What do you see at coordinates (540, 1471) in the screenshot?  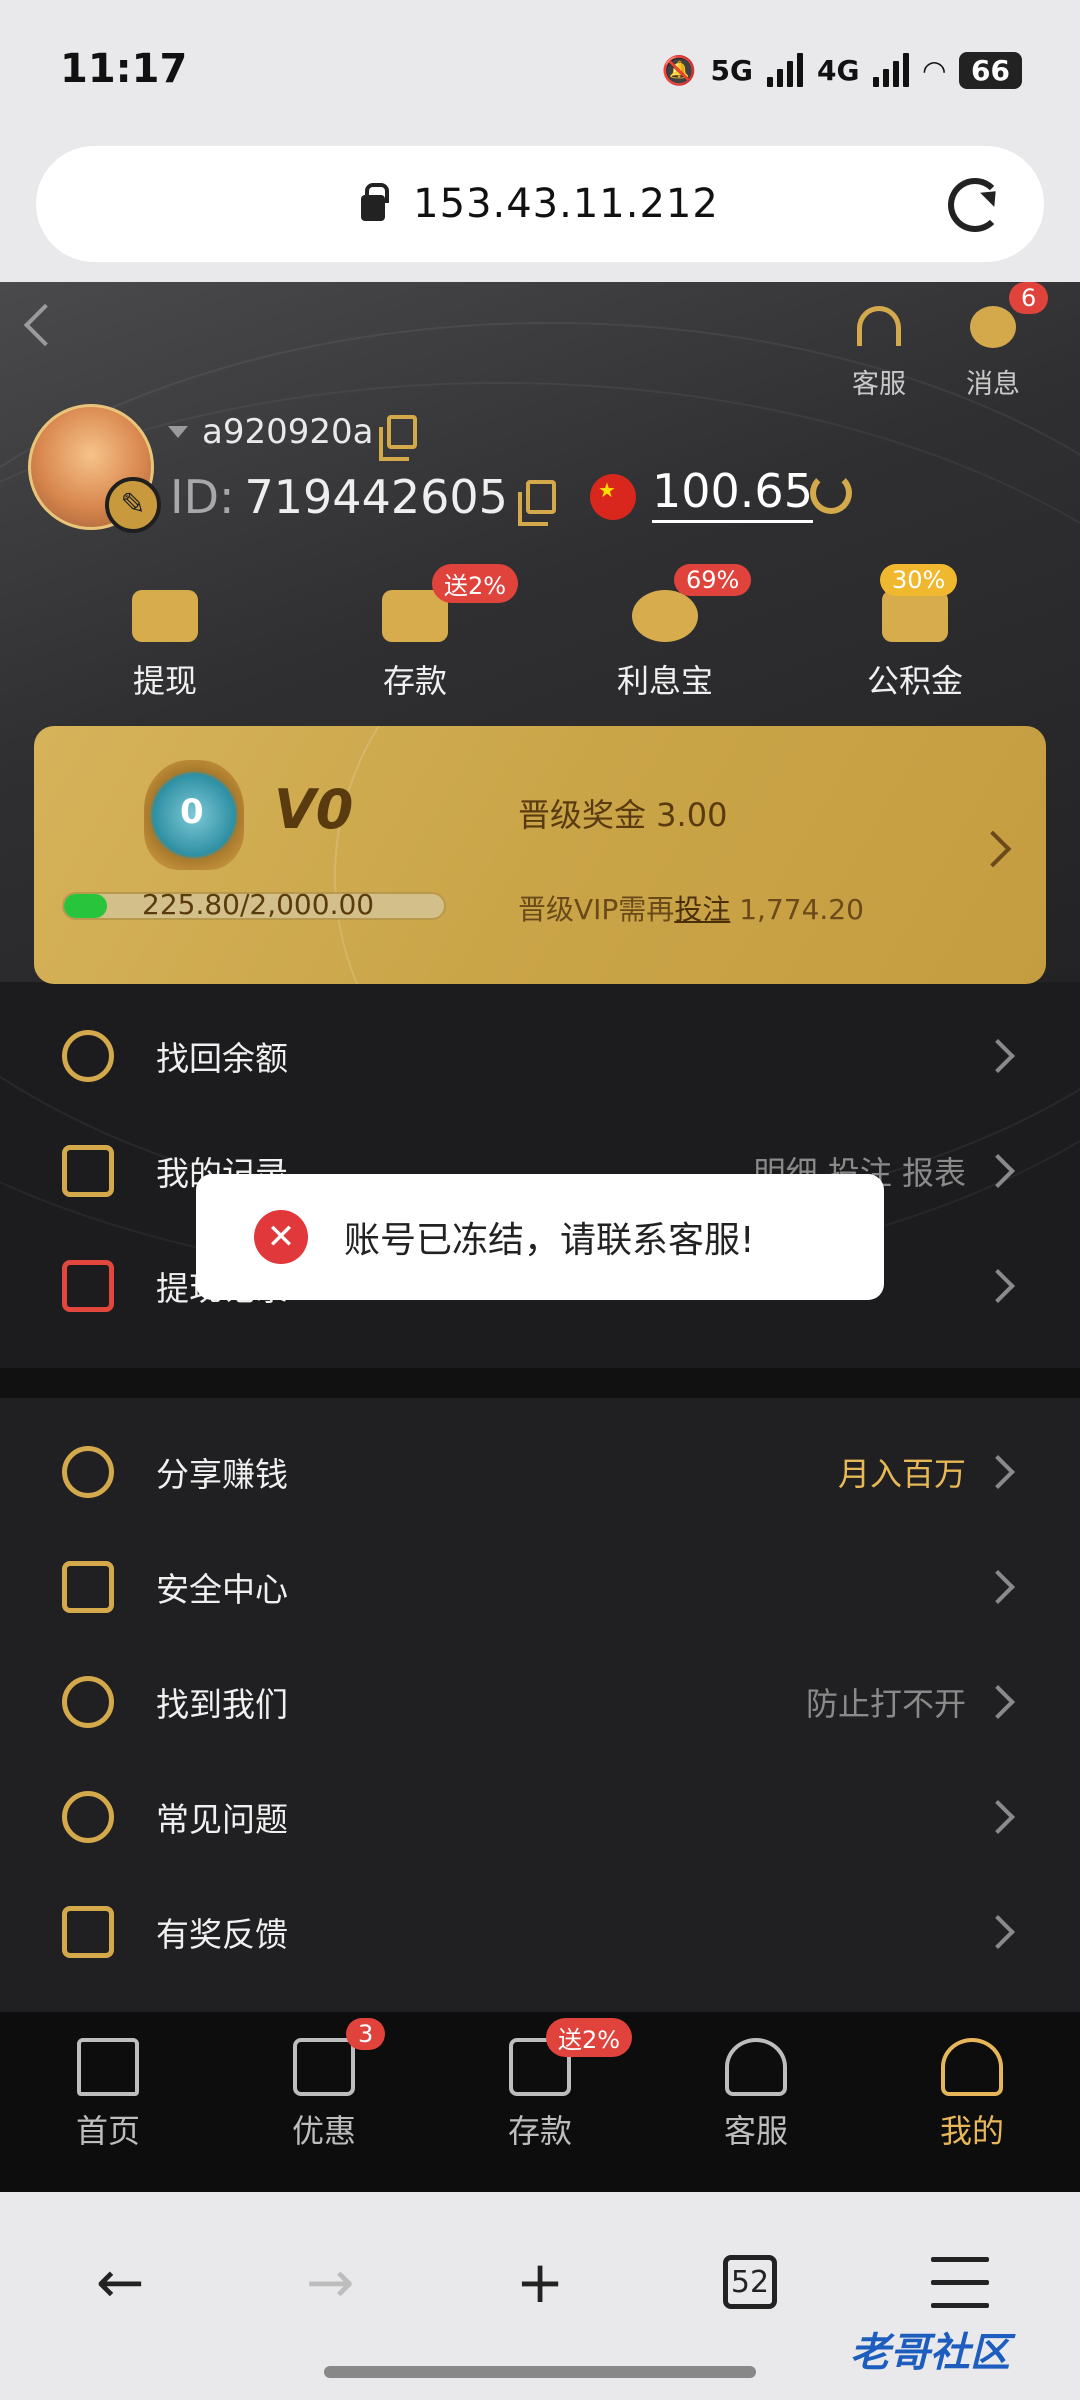 I see `menu-share-earn: 分享赚钱 月入百万` at bounding box center [540, 1471].